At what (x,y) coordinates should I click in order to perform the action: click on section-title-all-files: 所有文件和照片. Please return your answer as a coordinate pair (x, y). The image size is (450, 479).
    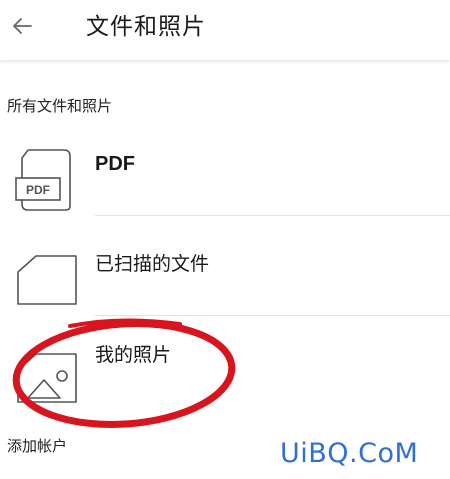
    Looking at the image, I should click on (60, 106).